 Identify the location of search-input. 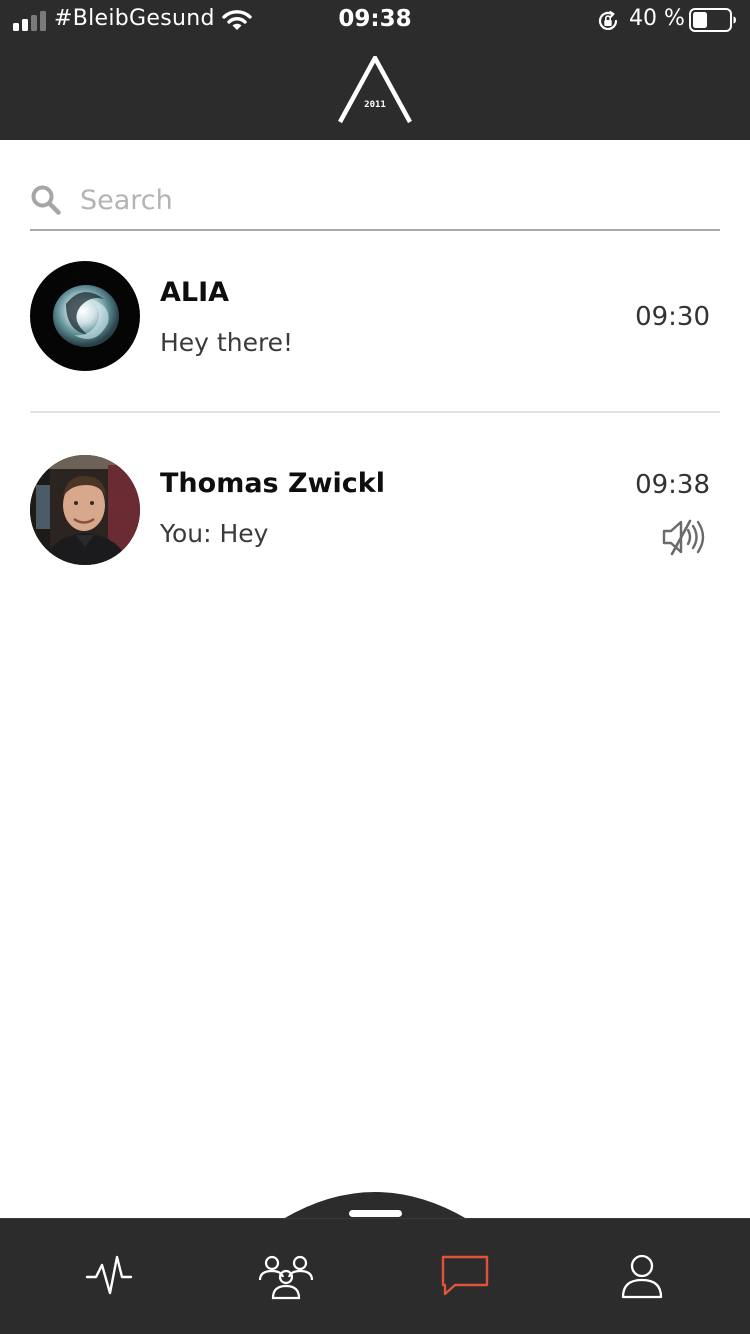
(390, 200).